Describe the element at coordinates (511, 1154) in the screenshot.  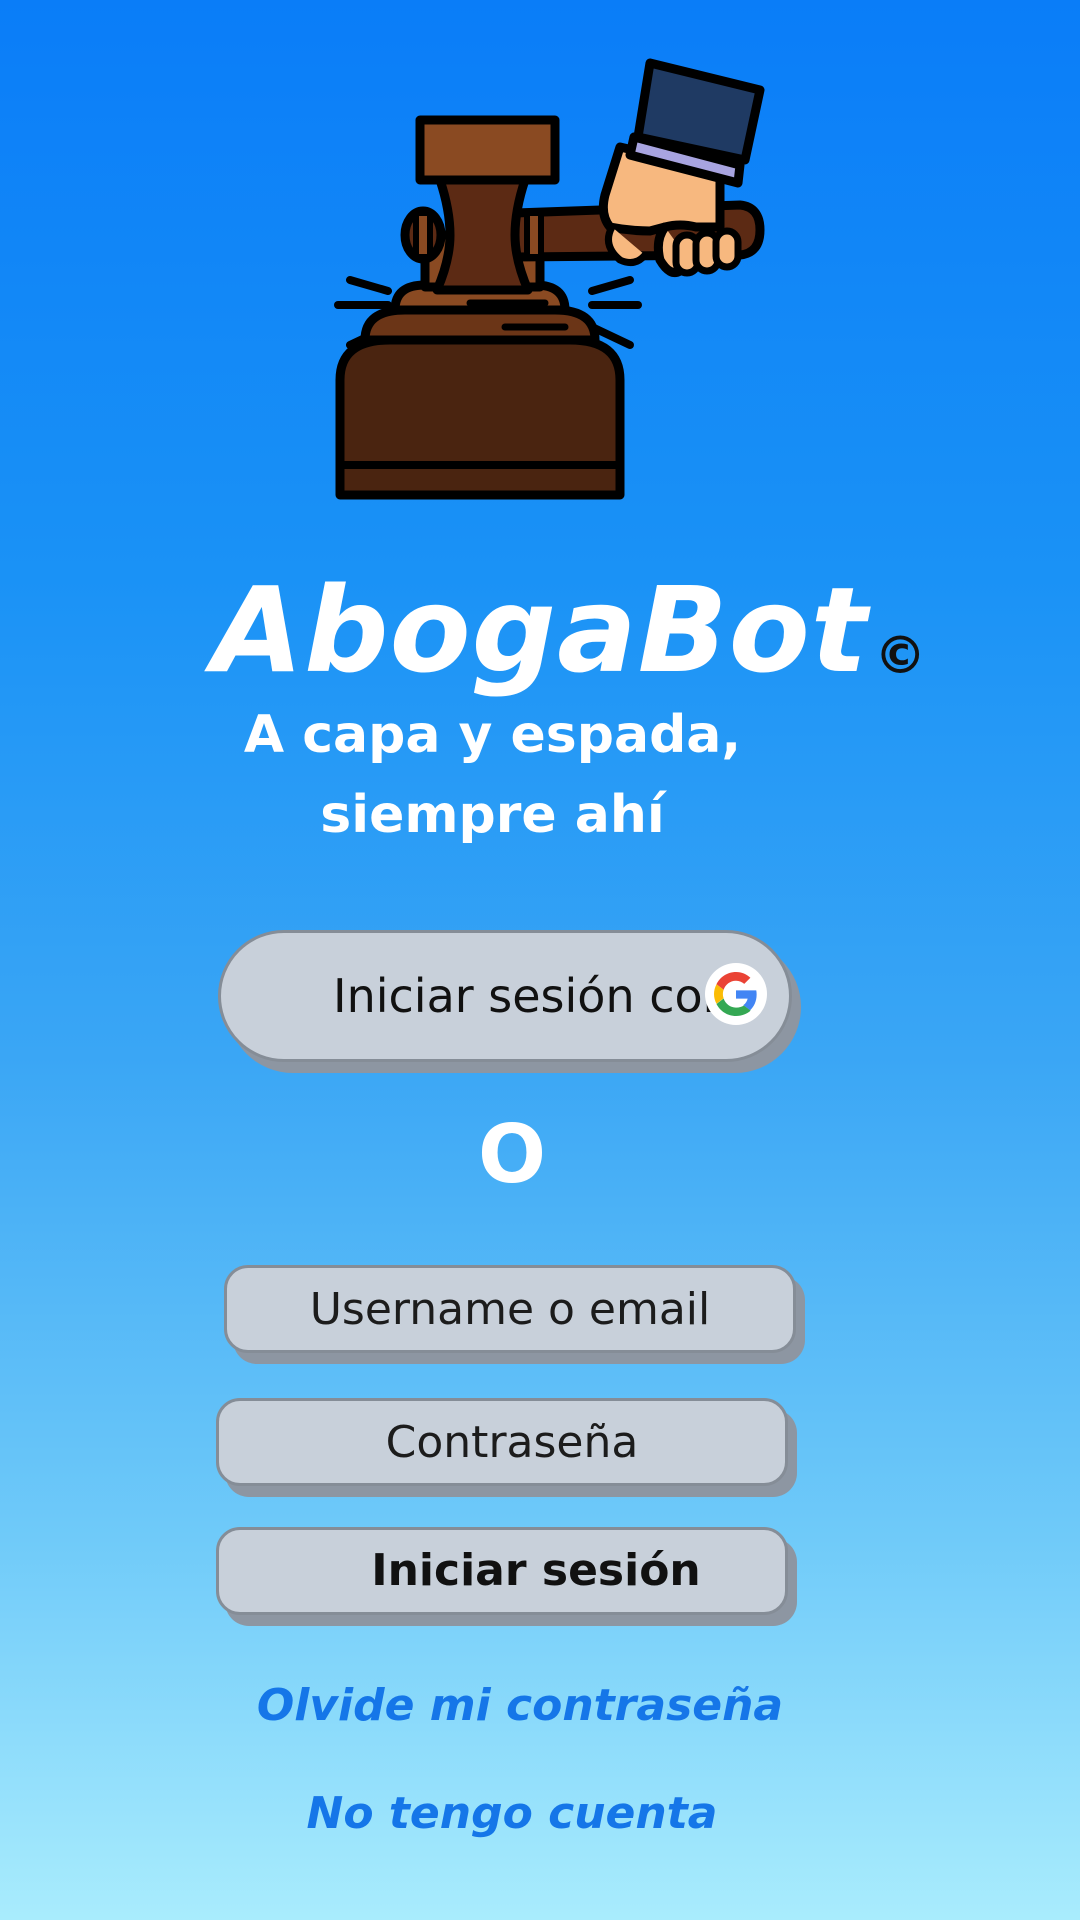
I see `or-separator: O` at that location.